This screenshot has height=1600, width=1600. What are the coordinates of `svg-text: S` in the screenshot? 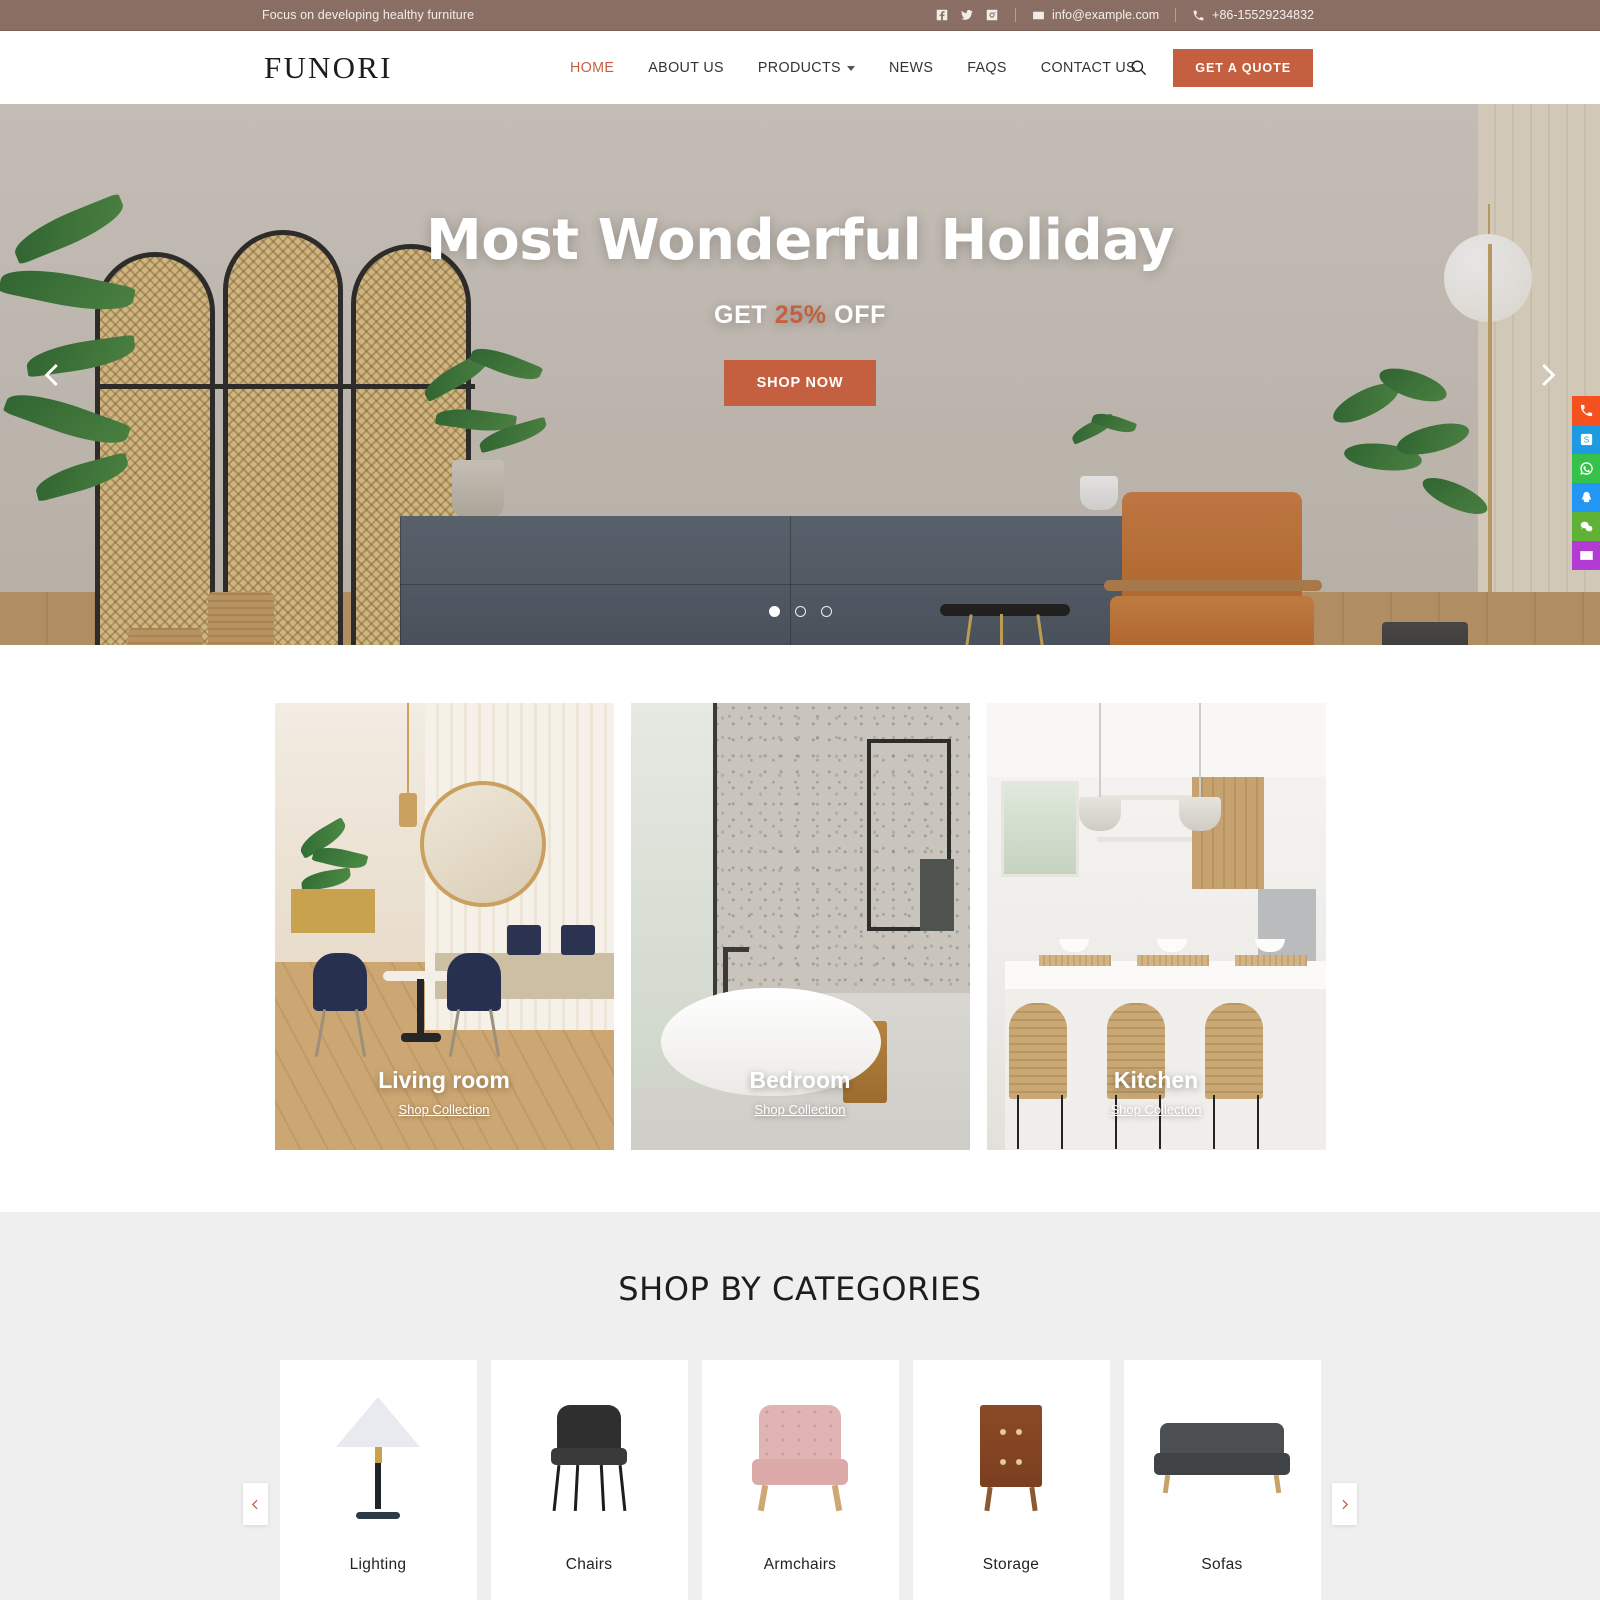 It's located at (1586, 440).